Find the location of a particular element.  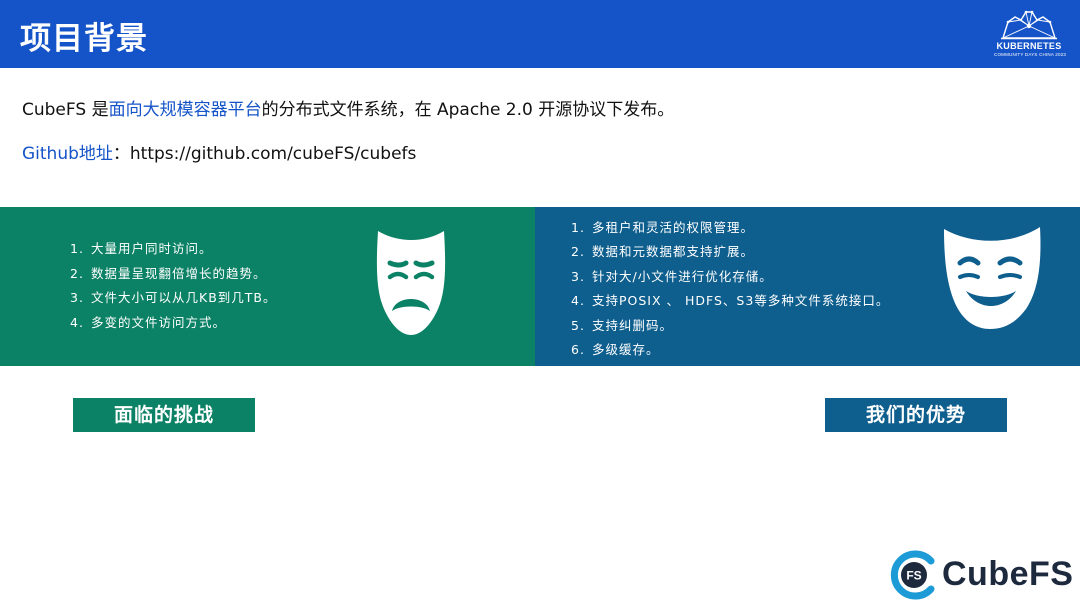

kubernetes-community-logo: KUBERNETES COMMUNITY DAYS CHINA 2023 is located at coordinates (1030, 35).